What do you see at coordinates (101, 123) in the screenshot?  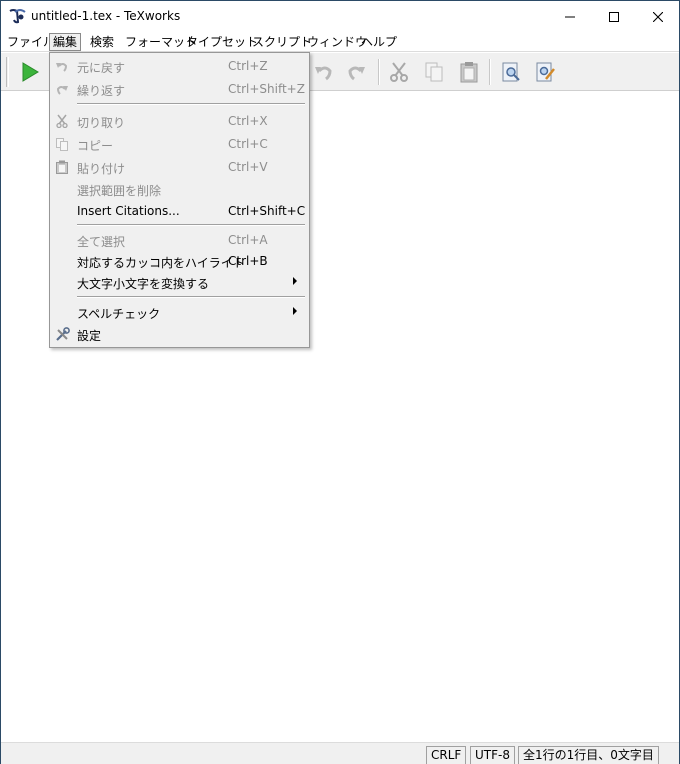 I see `menu-item-label: 切り取り` at bounding box center [101, 123].